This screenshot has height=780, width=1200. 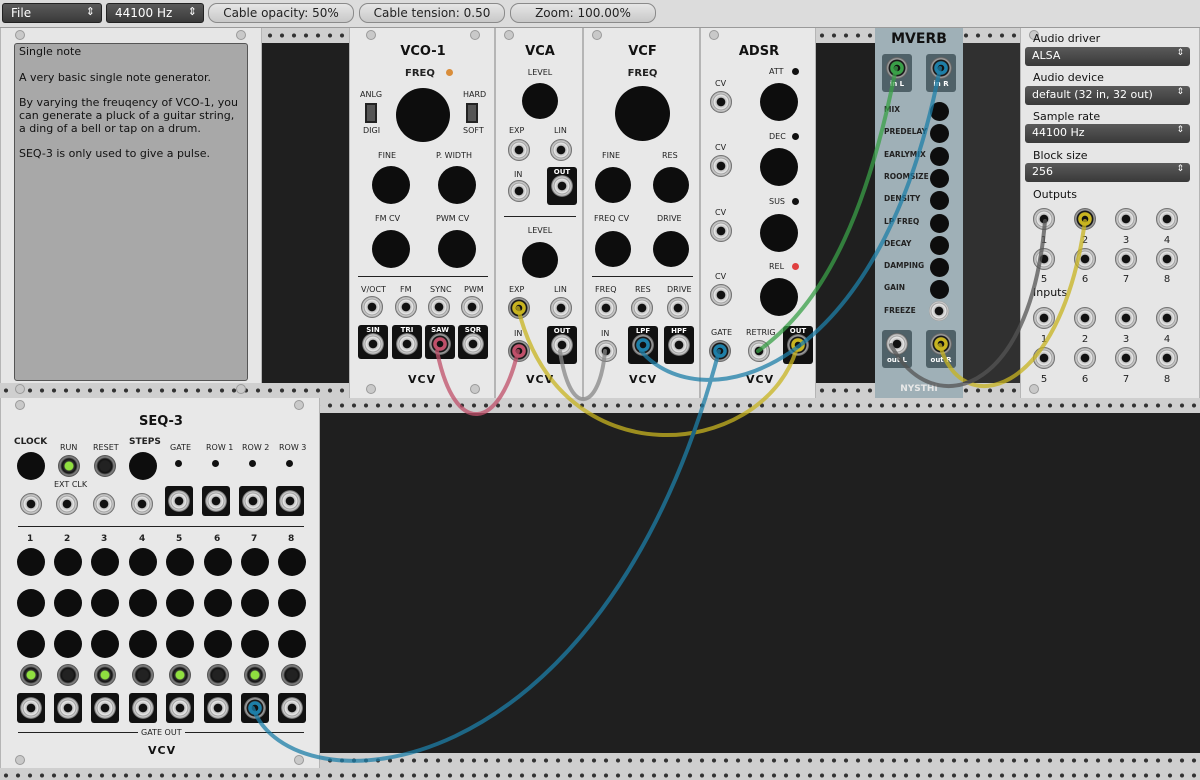 I want to click on pulse-width-knob, so click(x=457, y=185).